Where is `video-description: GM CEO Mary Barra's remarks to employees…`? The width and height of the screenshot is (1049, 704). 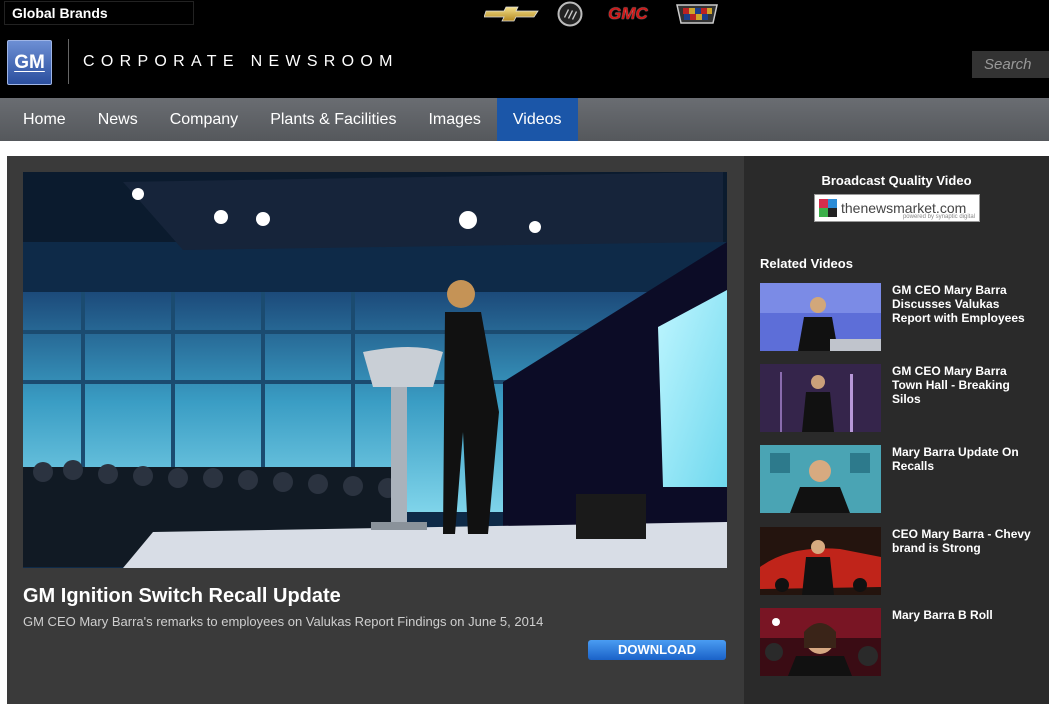
video-description: GM CEO Mary Barra's remarks to employees… is located at coordinates (283, 621).